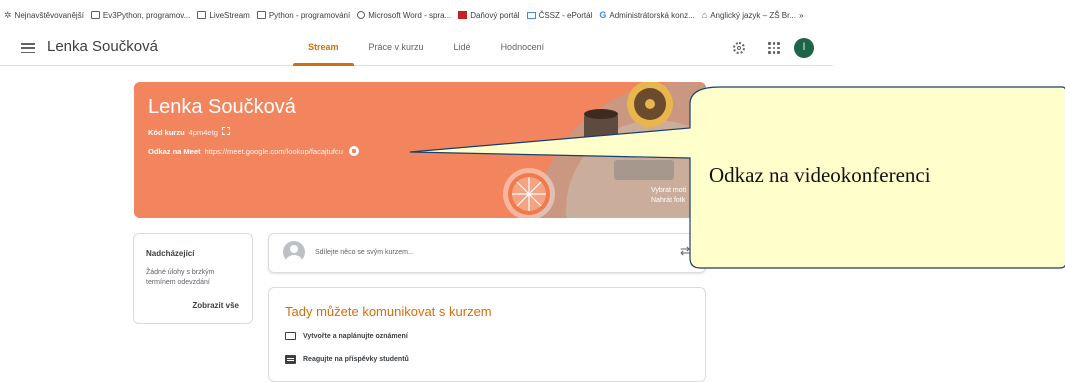 This screenshot has height=382, width=1065. I want to click on announcement-icon, so click(290, 336).